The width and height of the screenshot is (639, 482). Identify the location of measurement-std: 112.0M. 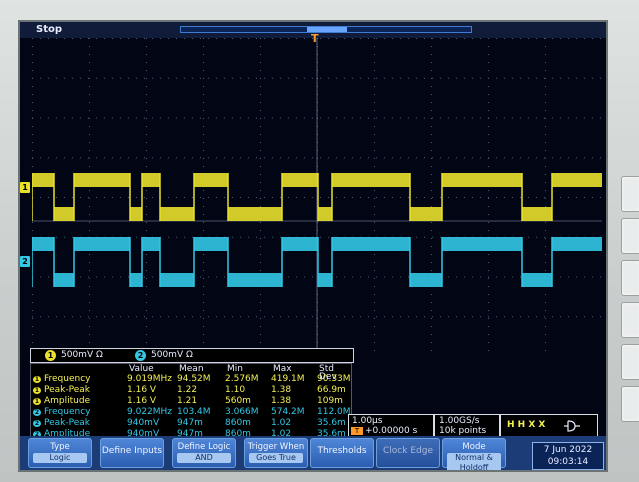
(334, 412).